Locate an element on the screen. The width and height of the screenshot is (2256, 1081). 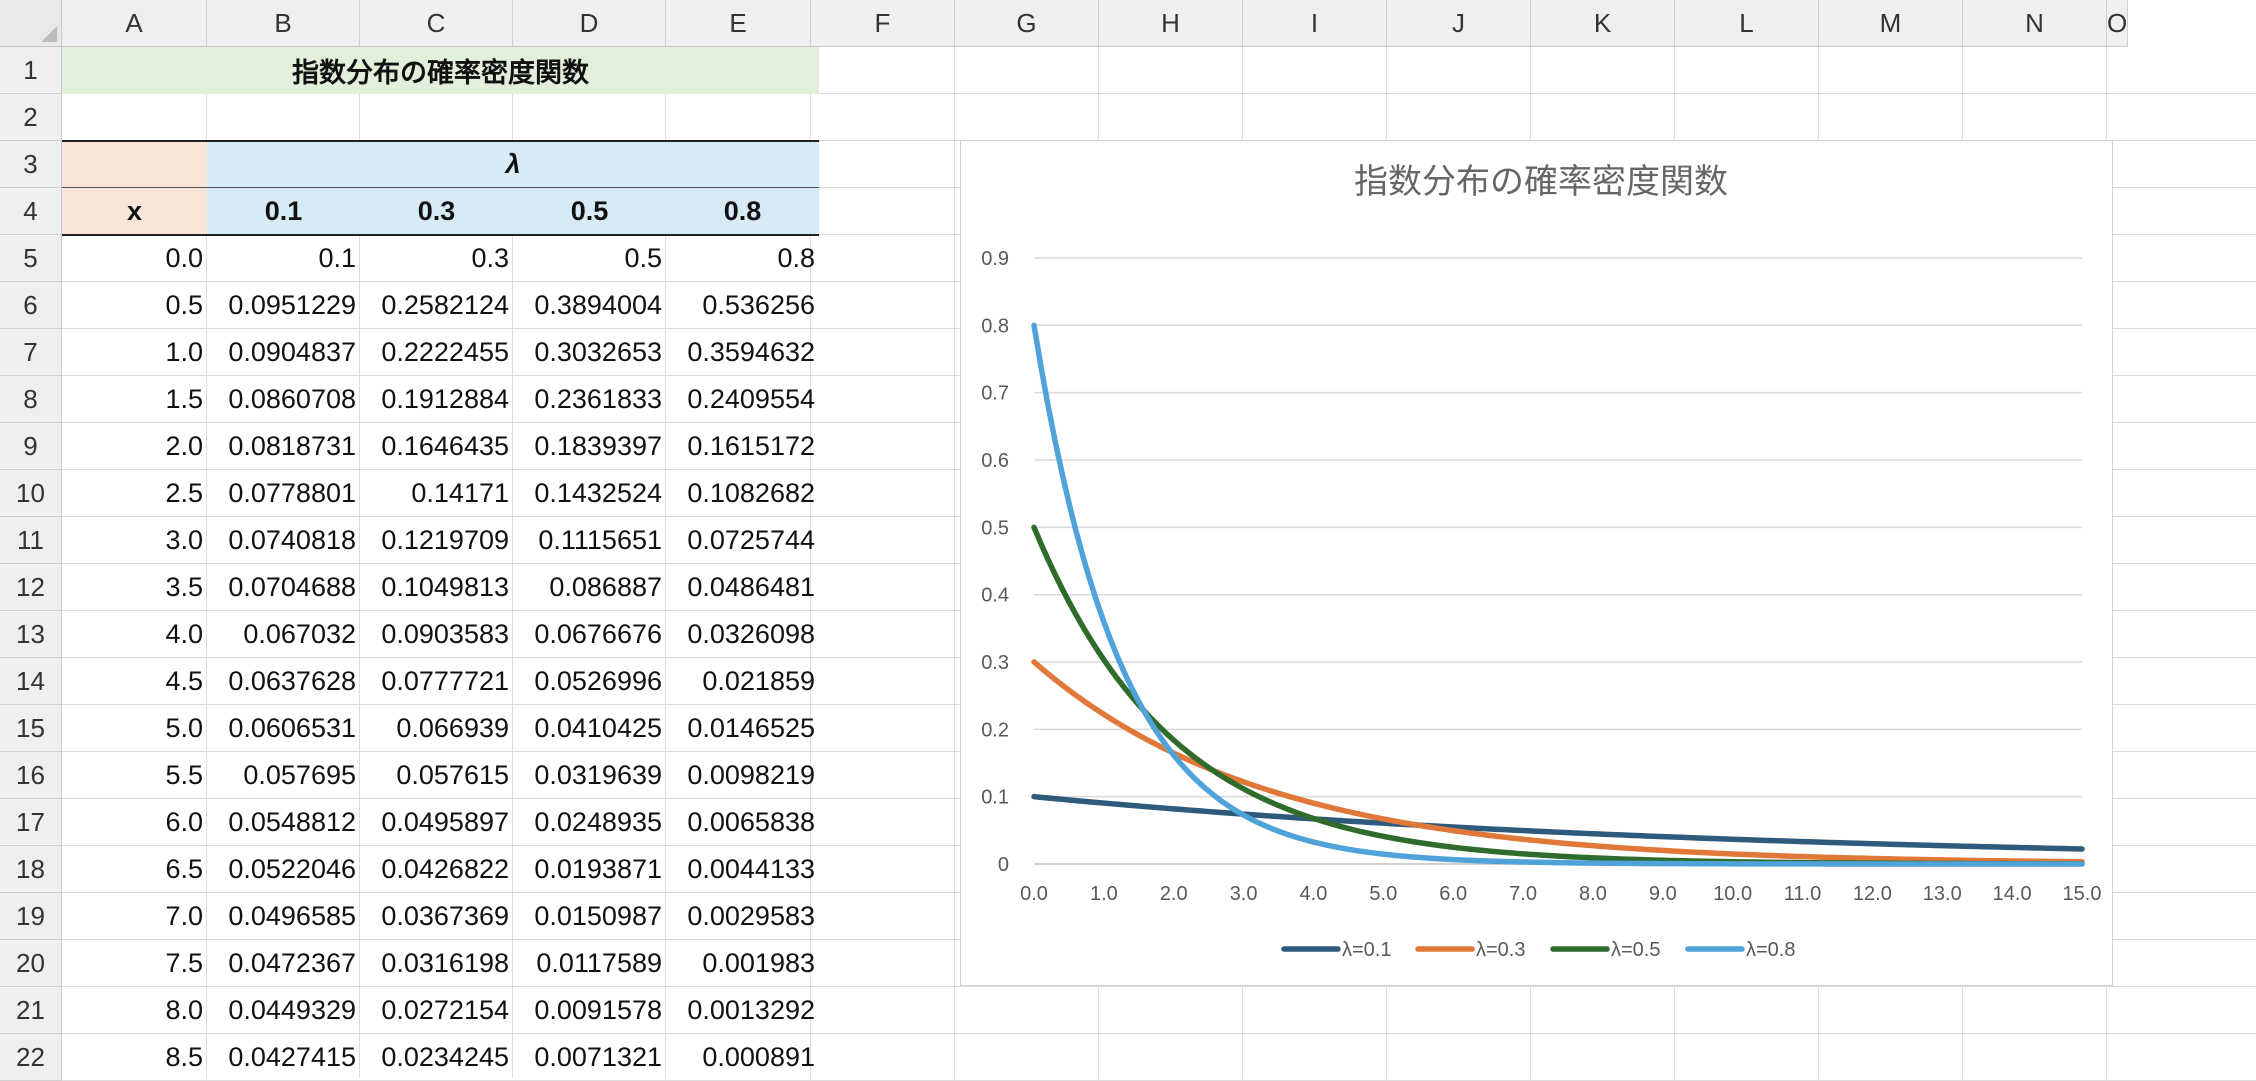
pdf-value-cell: 0.0029583 is located at coordinates (742, 916).